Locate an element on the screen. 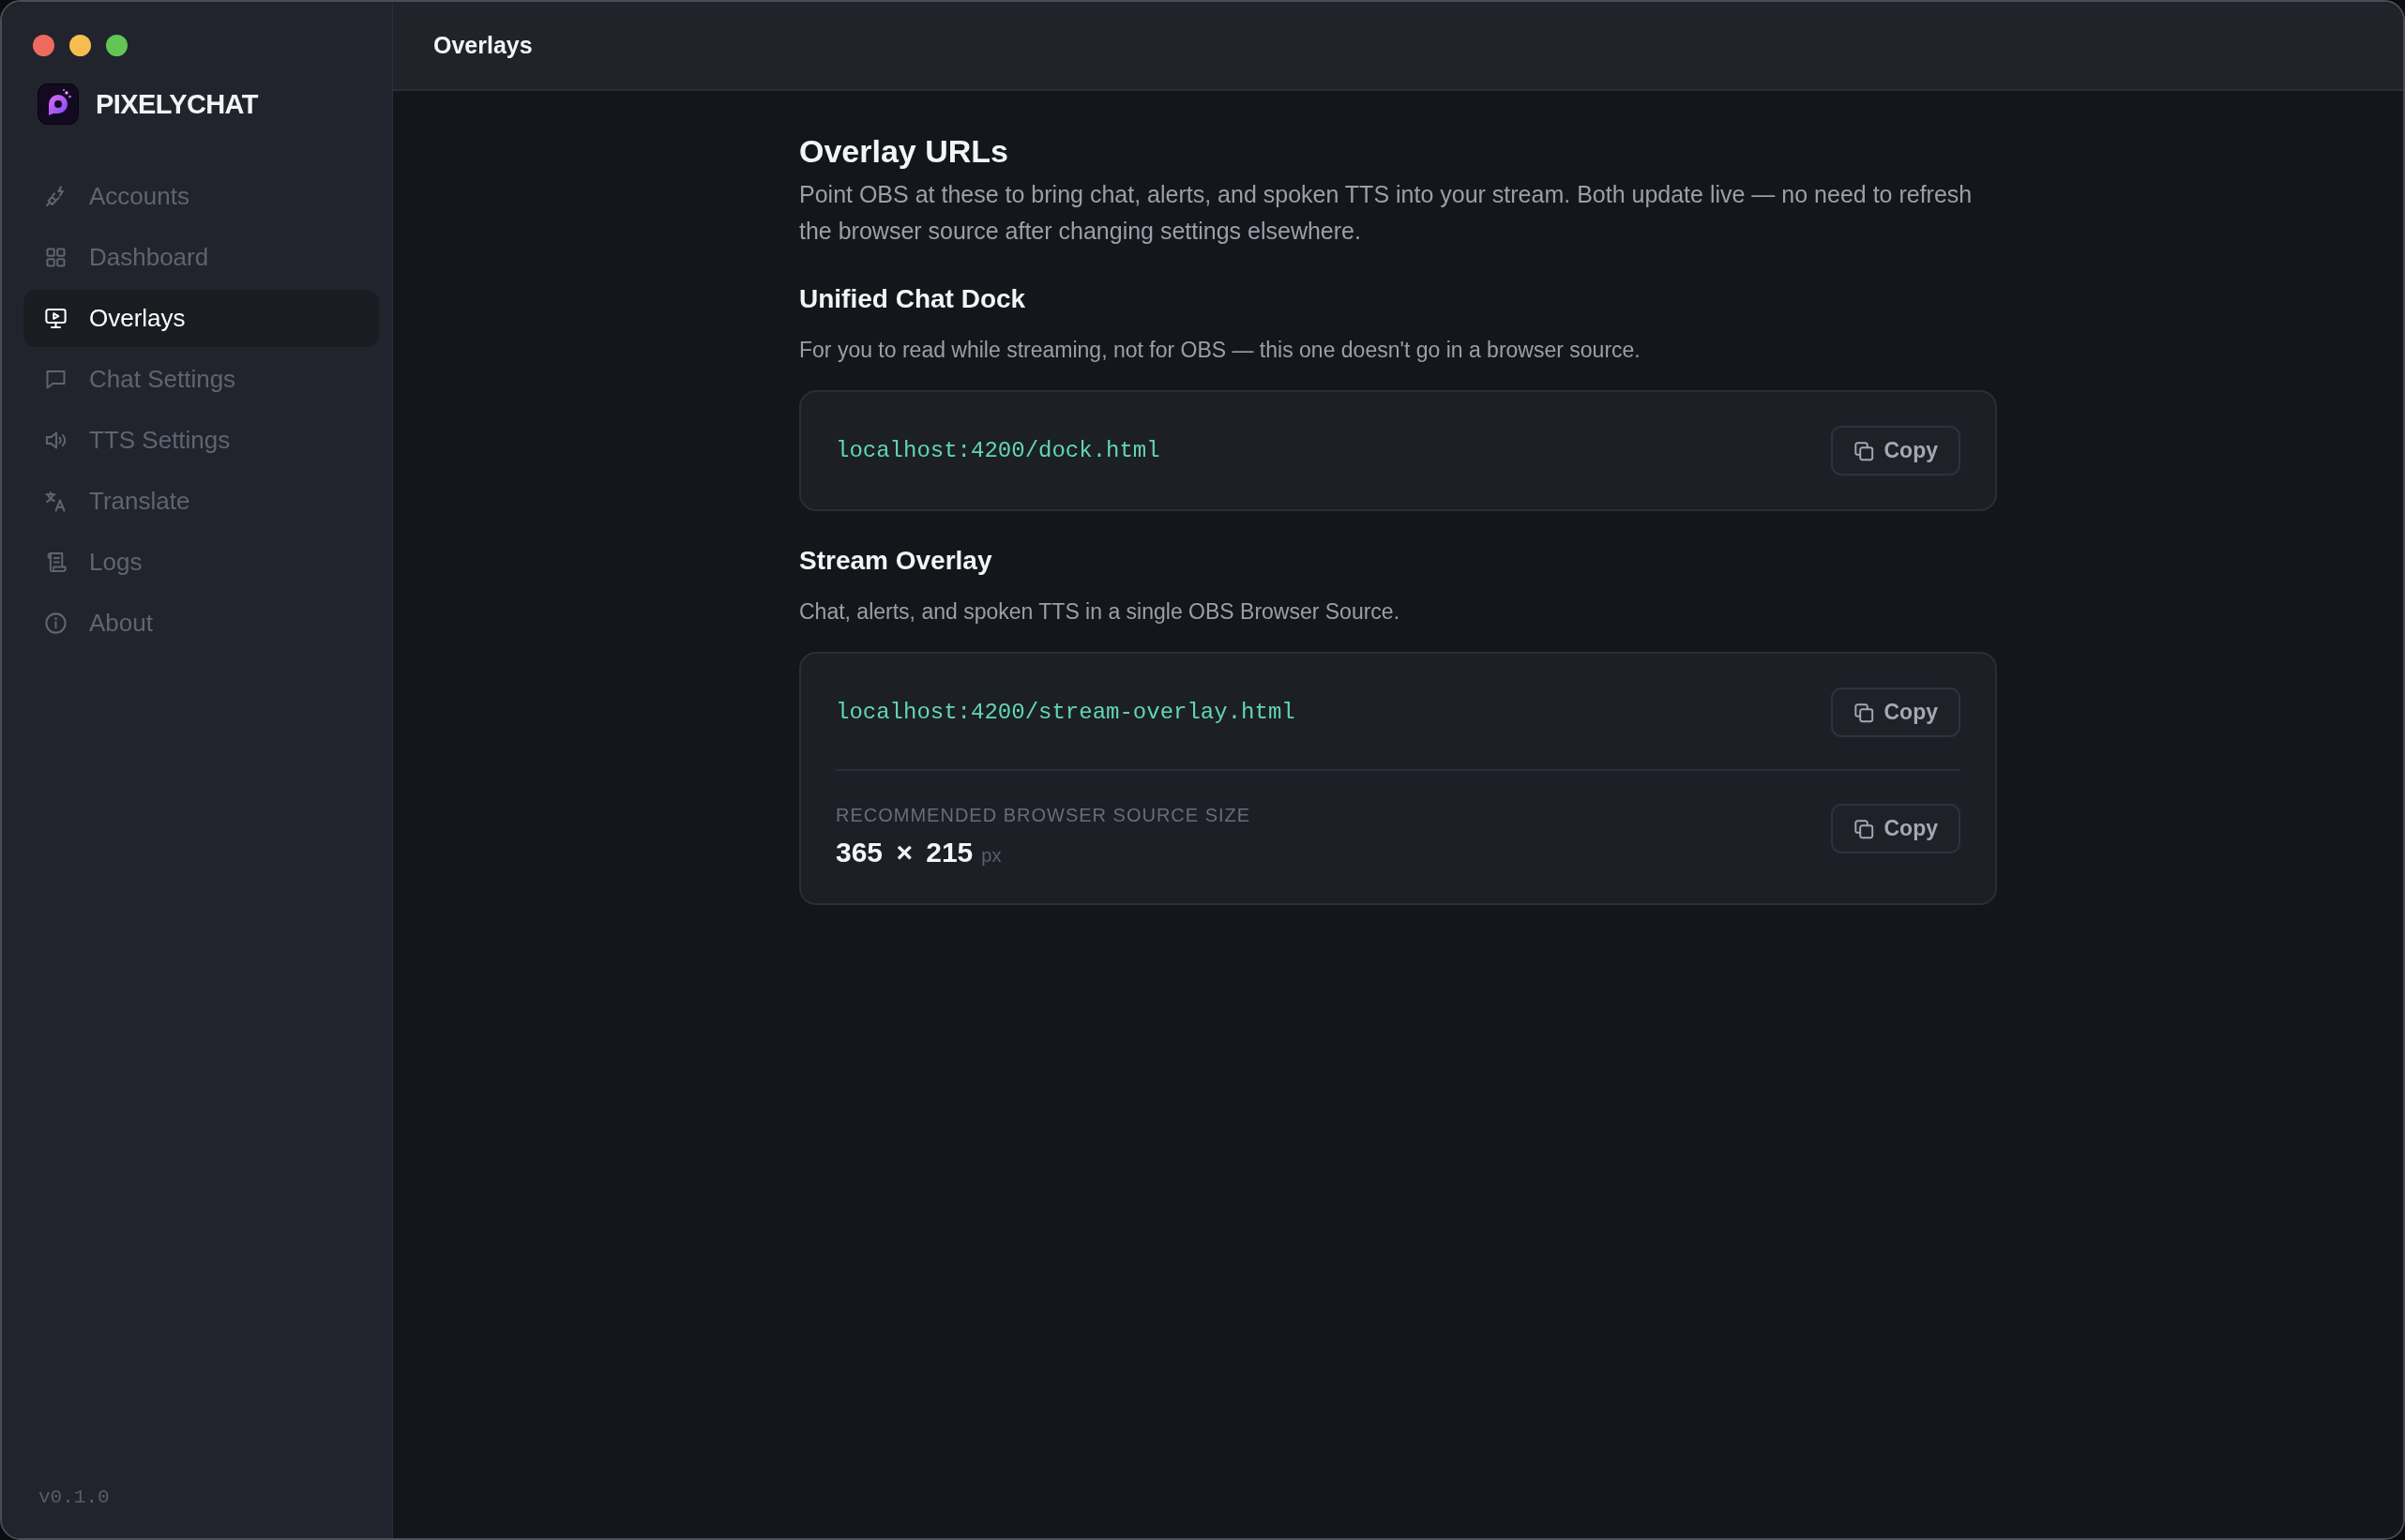 The image size is (2405, 1540). overlay-url: localhost:4200/stream-overlay.html is located at coordinates (1066, 712).